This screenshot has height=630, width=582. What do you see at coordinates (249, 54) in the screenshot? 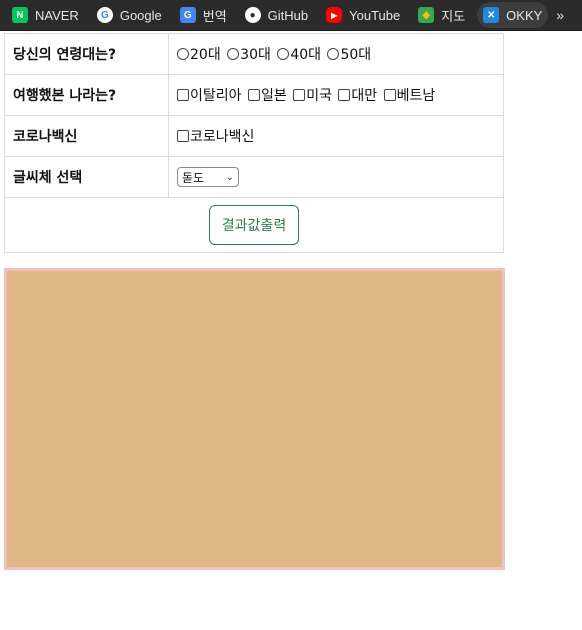
I see `age-option-30: 30대` at bounding box center [249, 54].